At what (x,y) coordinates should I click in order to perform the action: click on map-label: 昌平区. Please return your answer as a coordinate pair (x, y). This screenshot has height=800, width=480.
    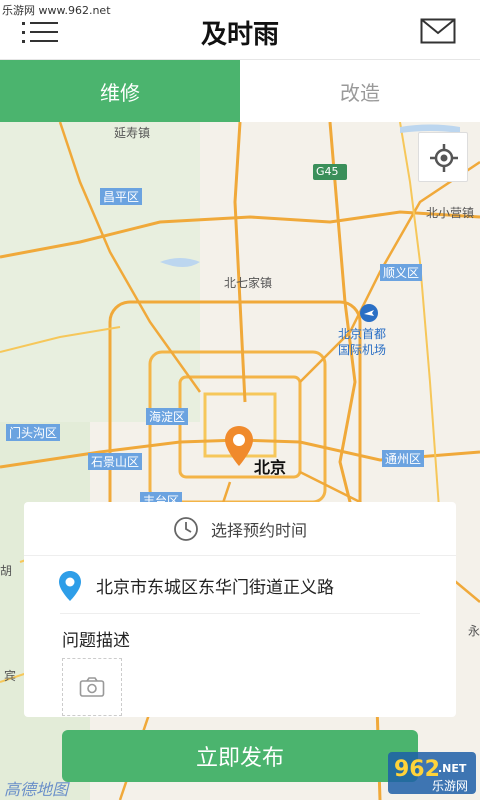
    Looking at the image, I should click on (121, 196).